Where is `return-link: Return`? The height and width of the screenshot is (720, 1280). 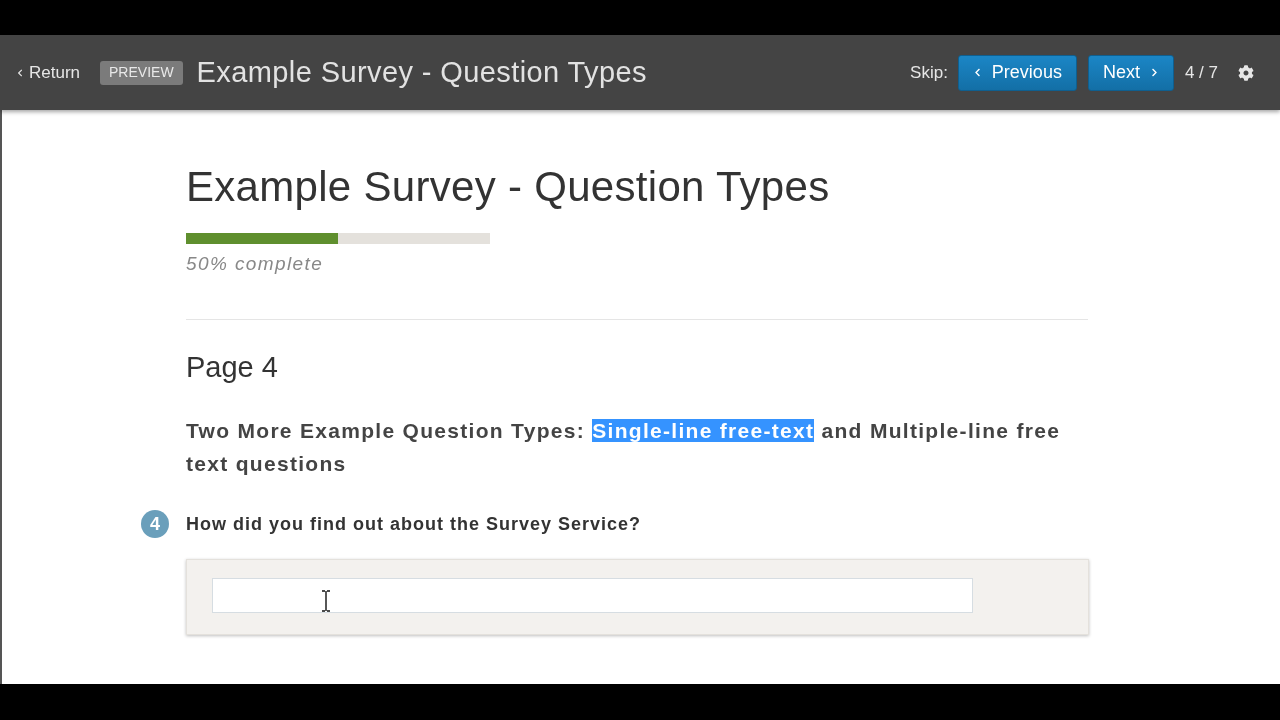 return-link: Return is located at coordinates (48, 72).